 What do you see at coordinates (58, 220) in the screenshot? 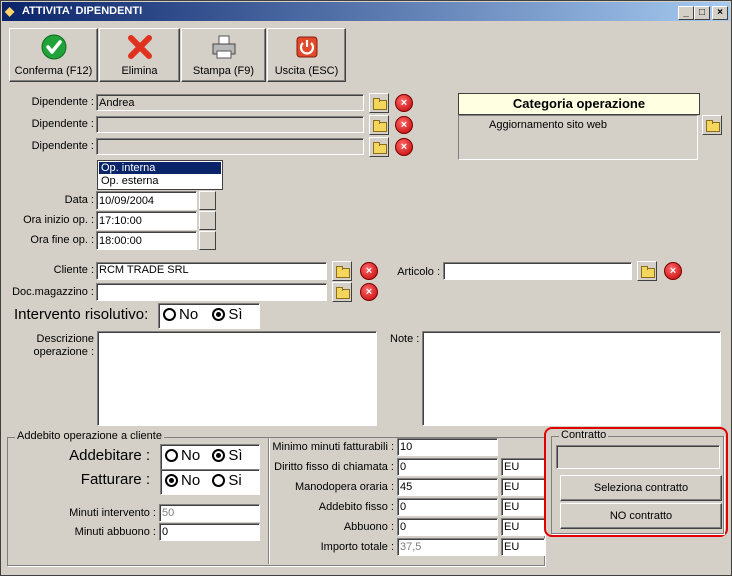
I see `start-time-label: Ora inizio op. :` at bounding box center [58, 220].